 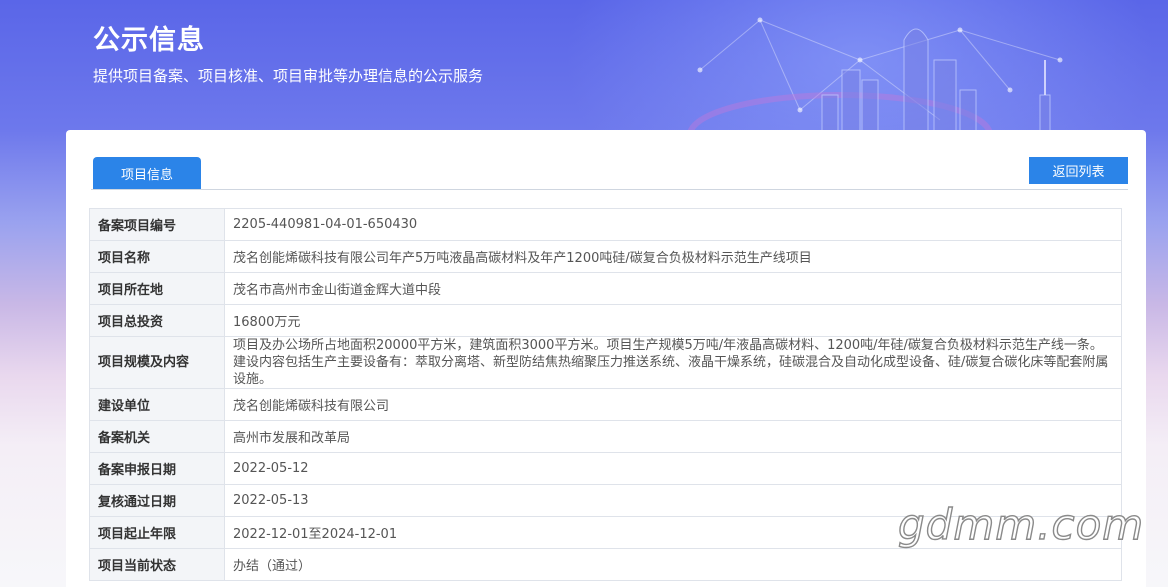 I want to click on back-to-list-button: 返回列表, so click(x=1078, y=170).